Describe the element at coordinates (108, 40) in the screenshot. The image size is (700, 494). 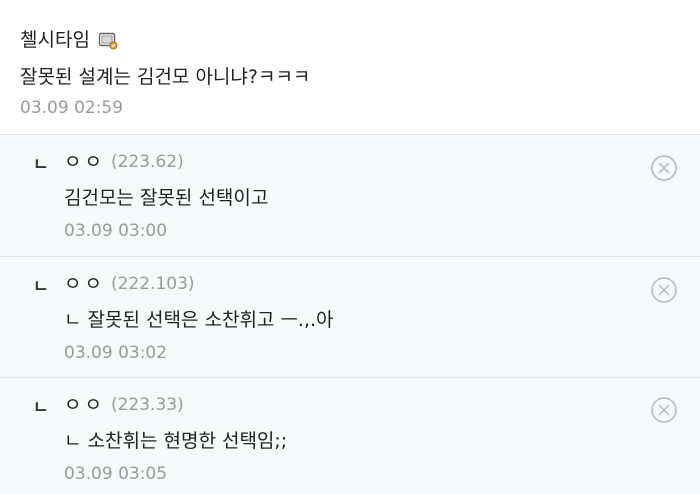
I see `member-badge-icon` at that location.